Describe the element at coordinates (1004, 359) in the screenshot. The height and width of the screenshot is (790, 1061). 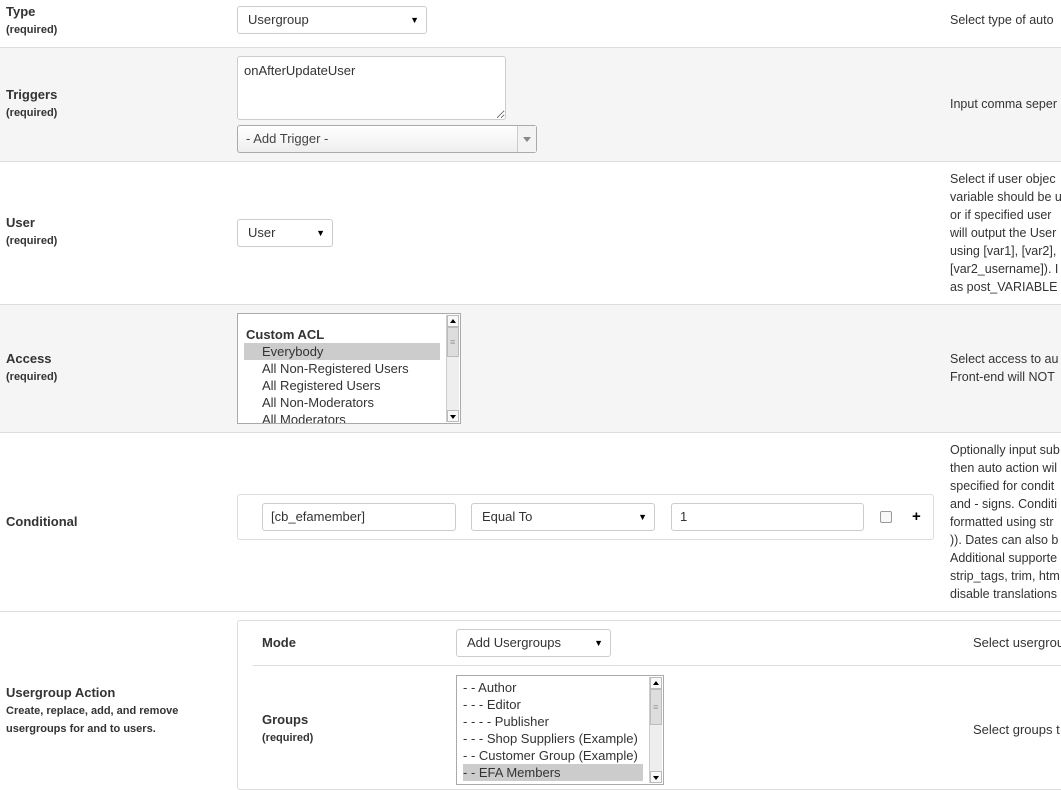
I see `access-help-line: Select access to au` at that location.